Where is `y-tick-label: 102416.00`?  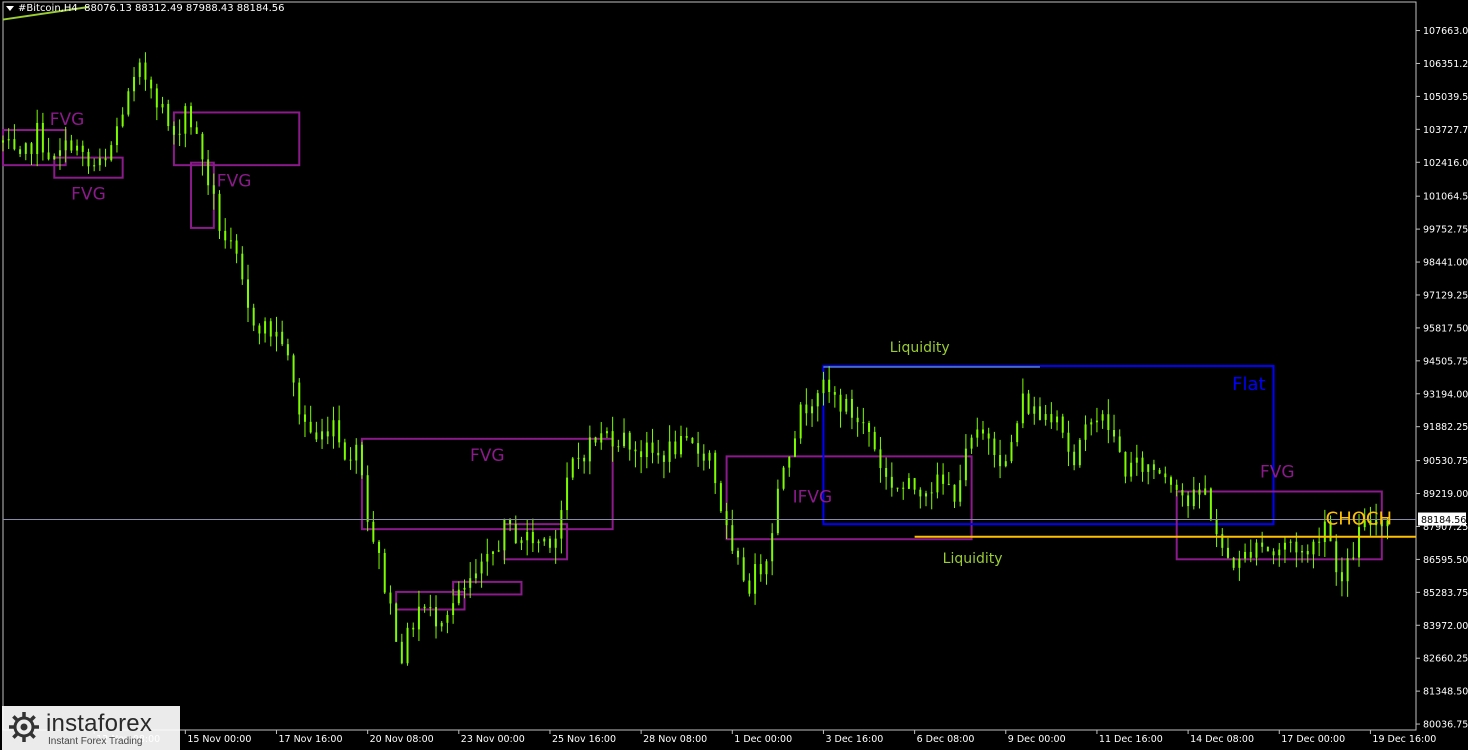
y-tick-label: 102416.00 is located at coordinates (1445, 163).